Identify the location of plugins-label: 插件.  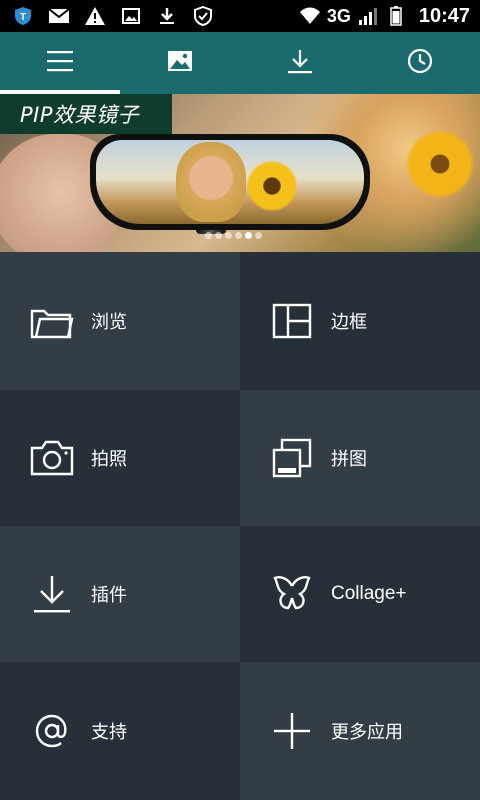
(109, 595).